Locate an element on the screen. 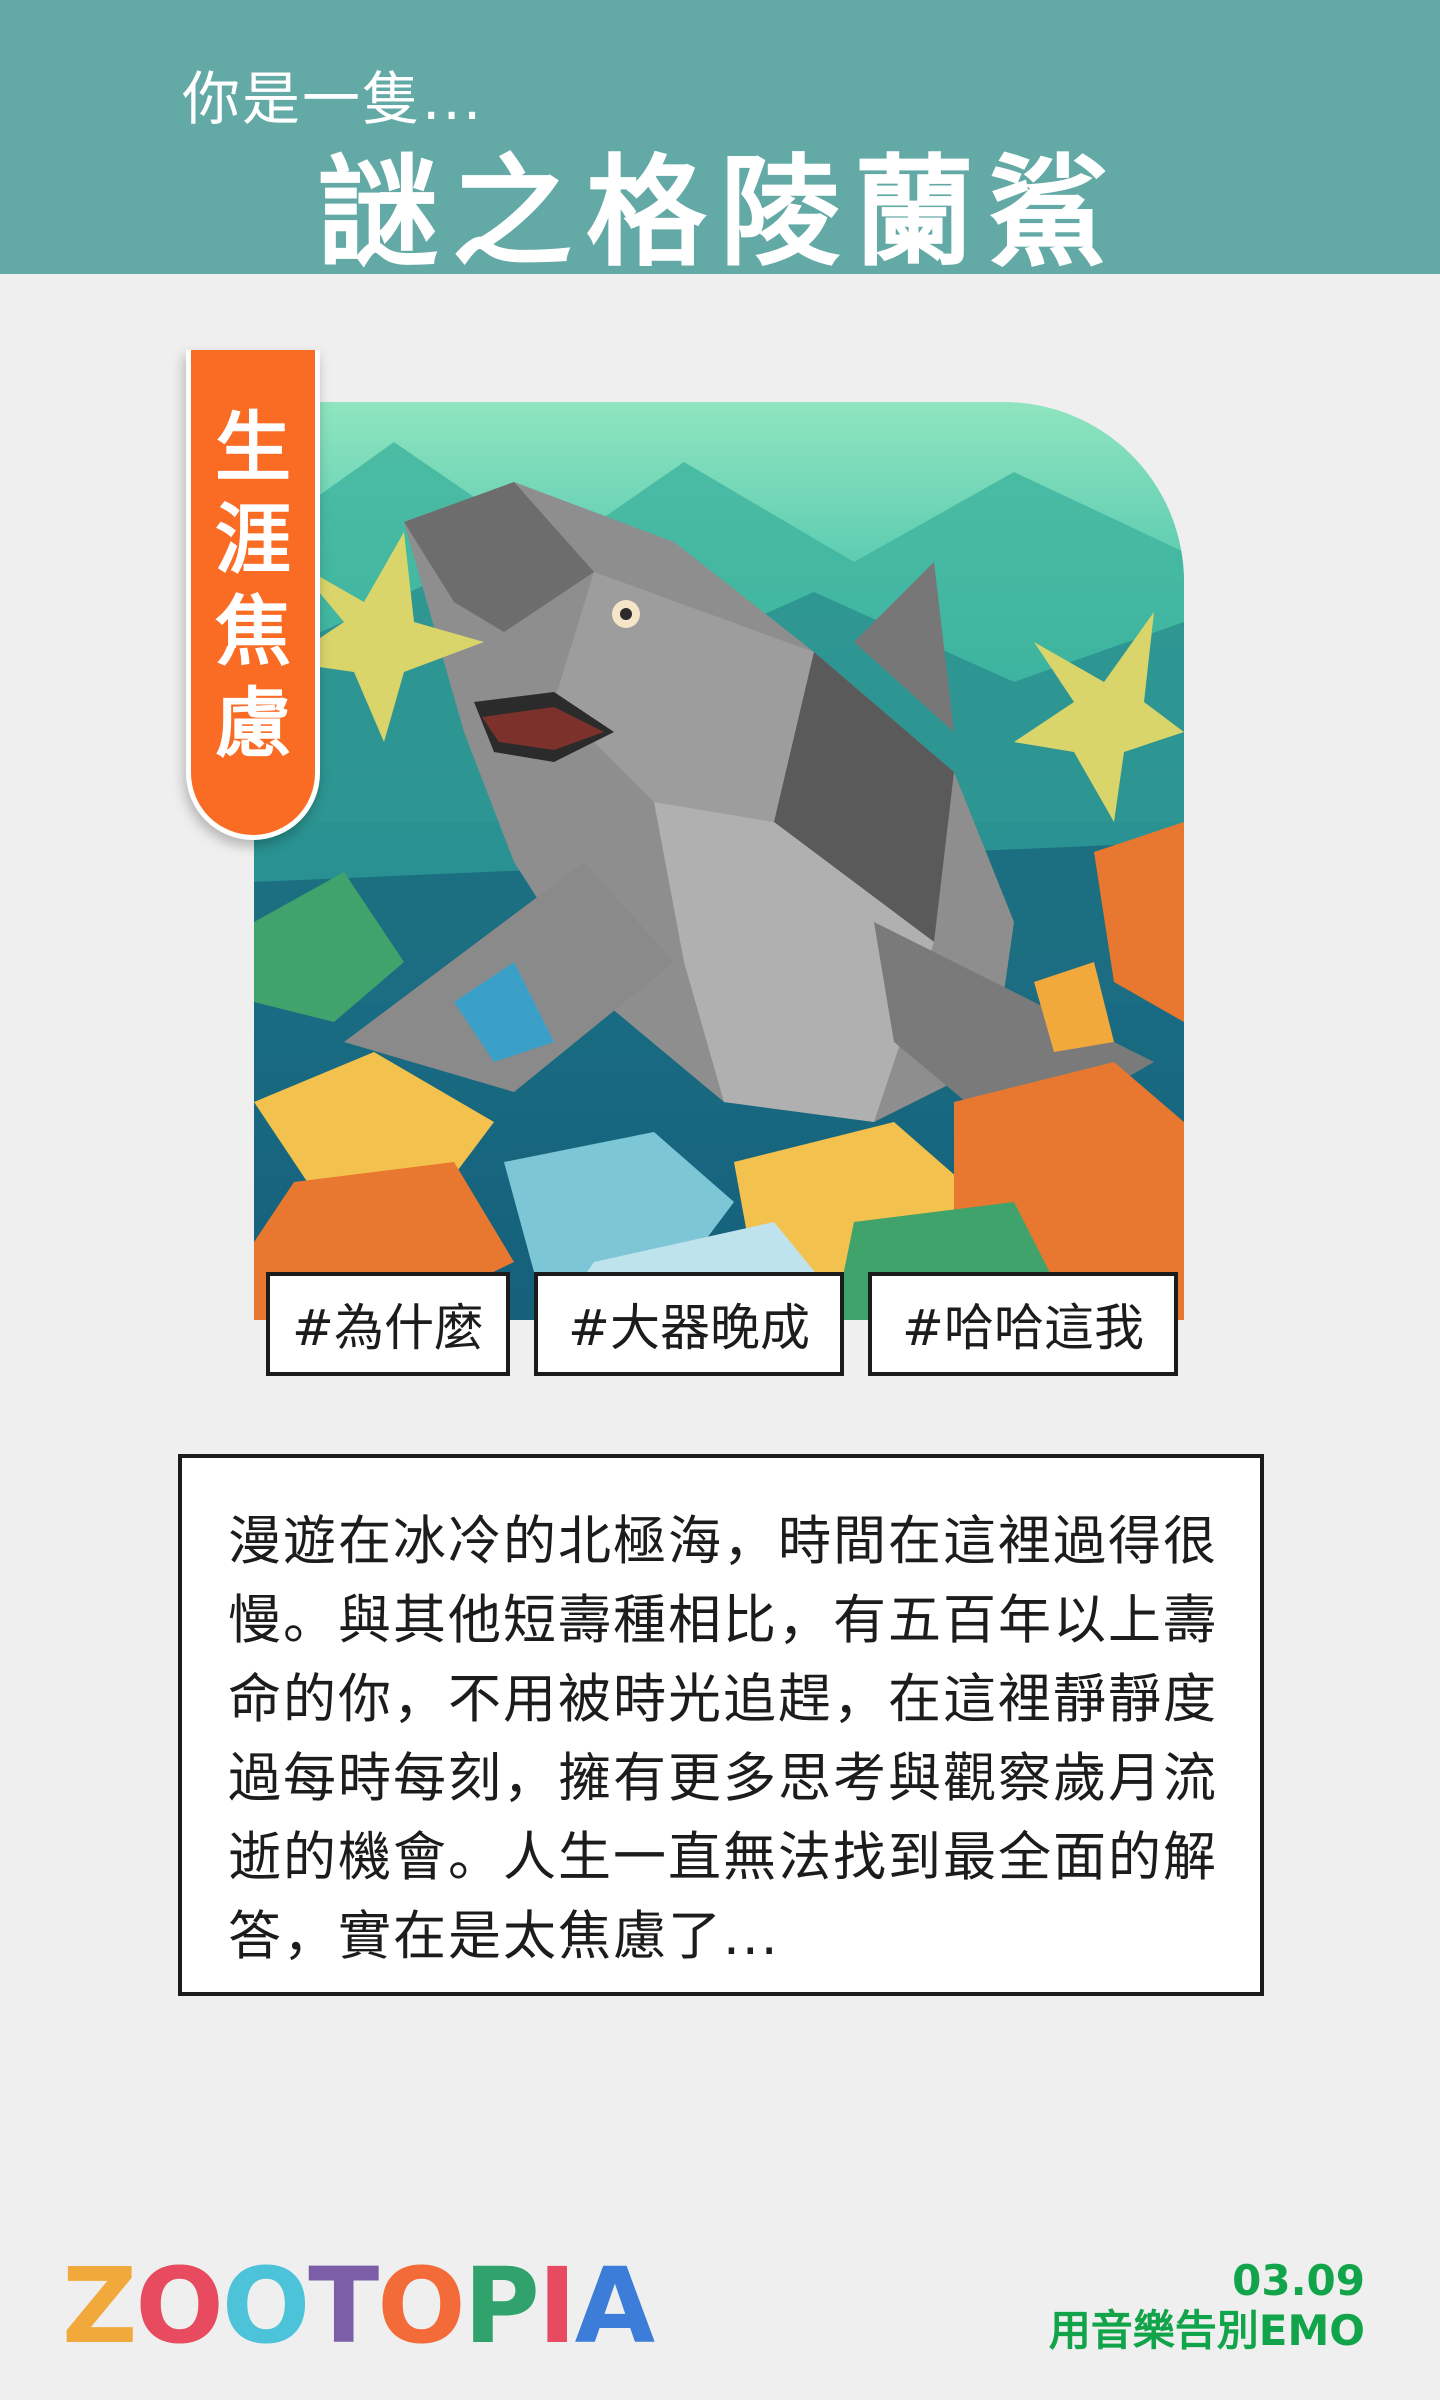 The height and width of the screenshot is (2400, 1440). result-title: 謎之格陵蘭鯊 is located at coordinates (720, 209).